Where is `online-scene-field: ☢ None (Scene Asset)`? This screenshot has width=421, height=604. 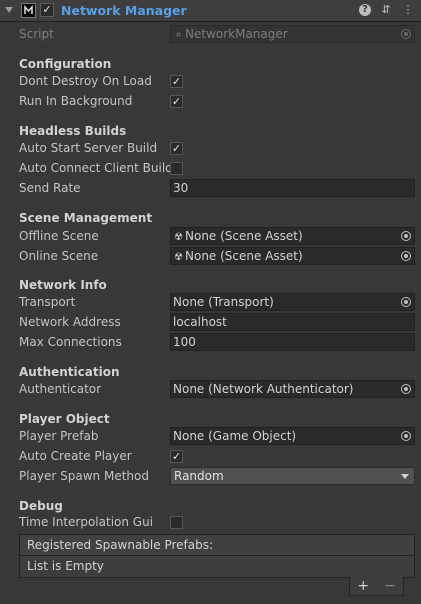
online-scene-field: ☢ None (Scene Asset) is located at coordinates (292, 256).